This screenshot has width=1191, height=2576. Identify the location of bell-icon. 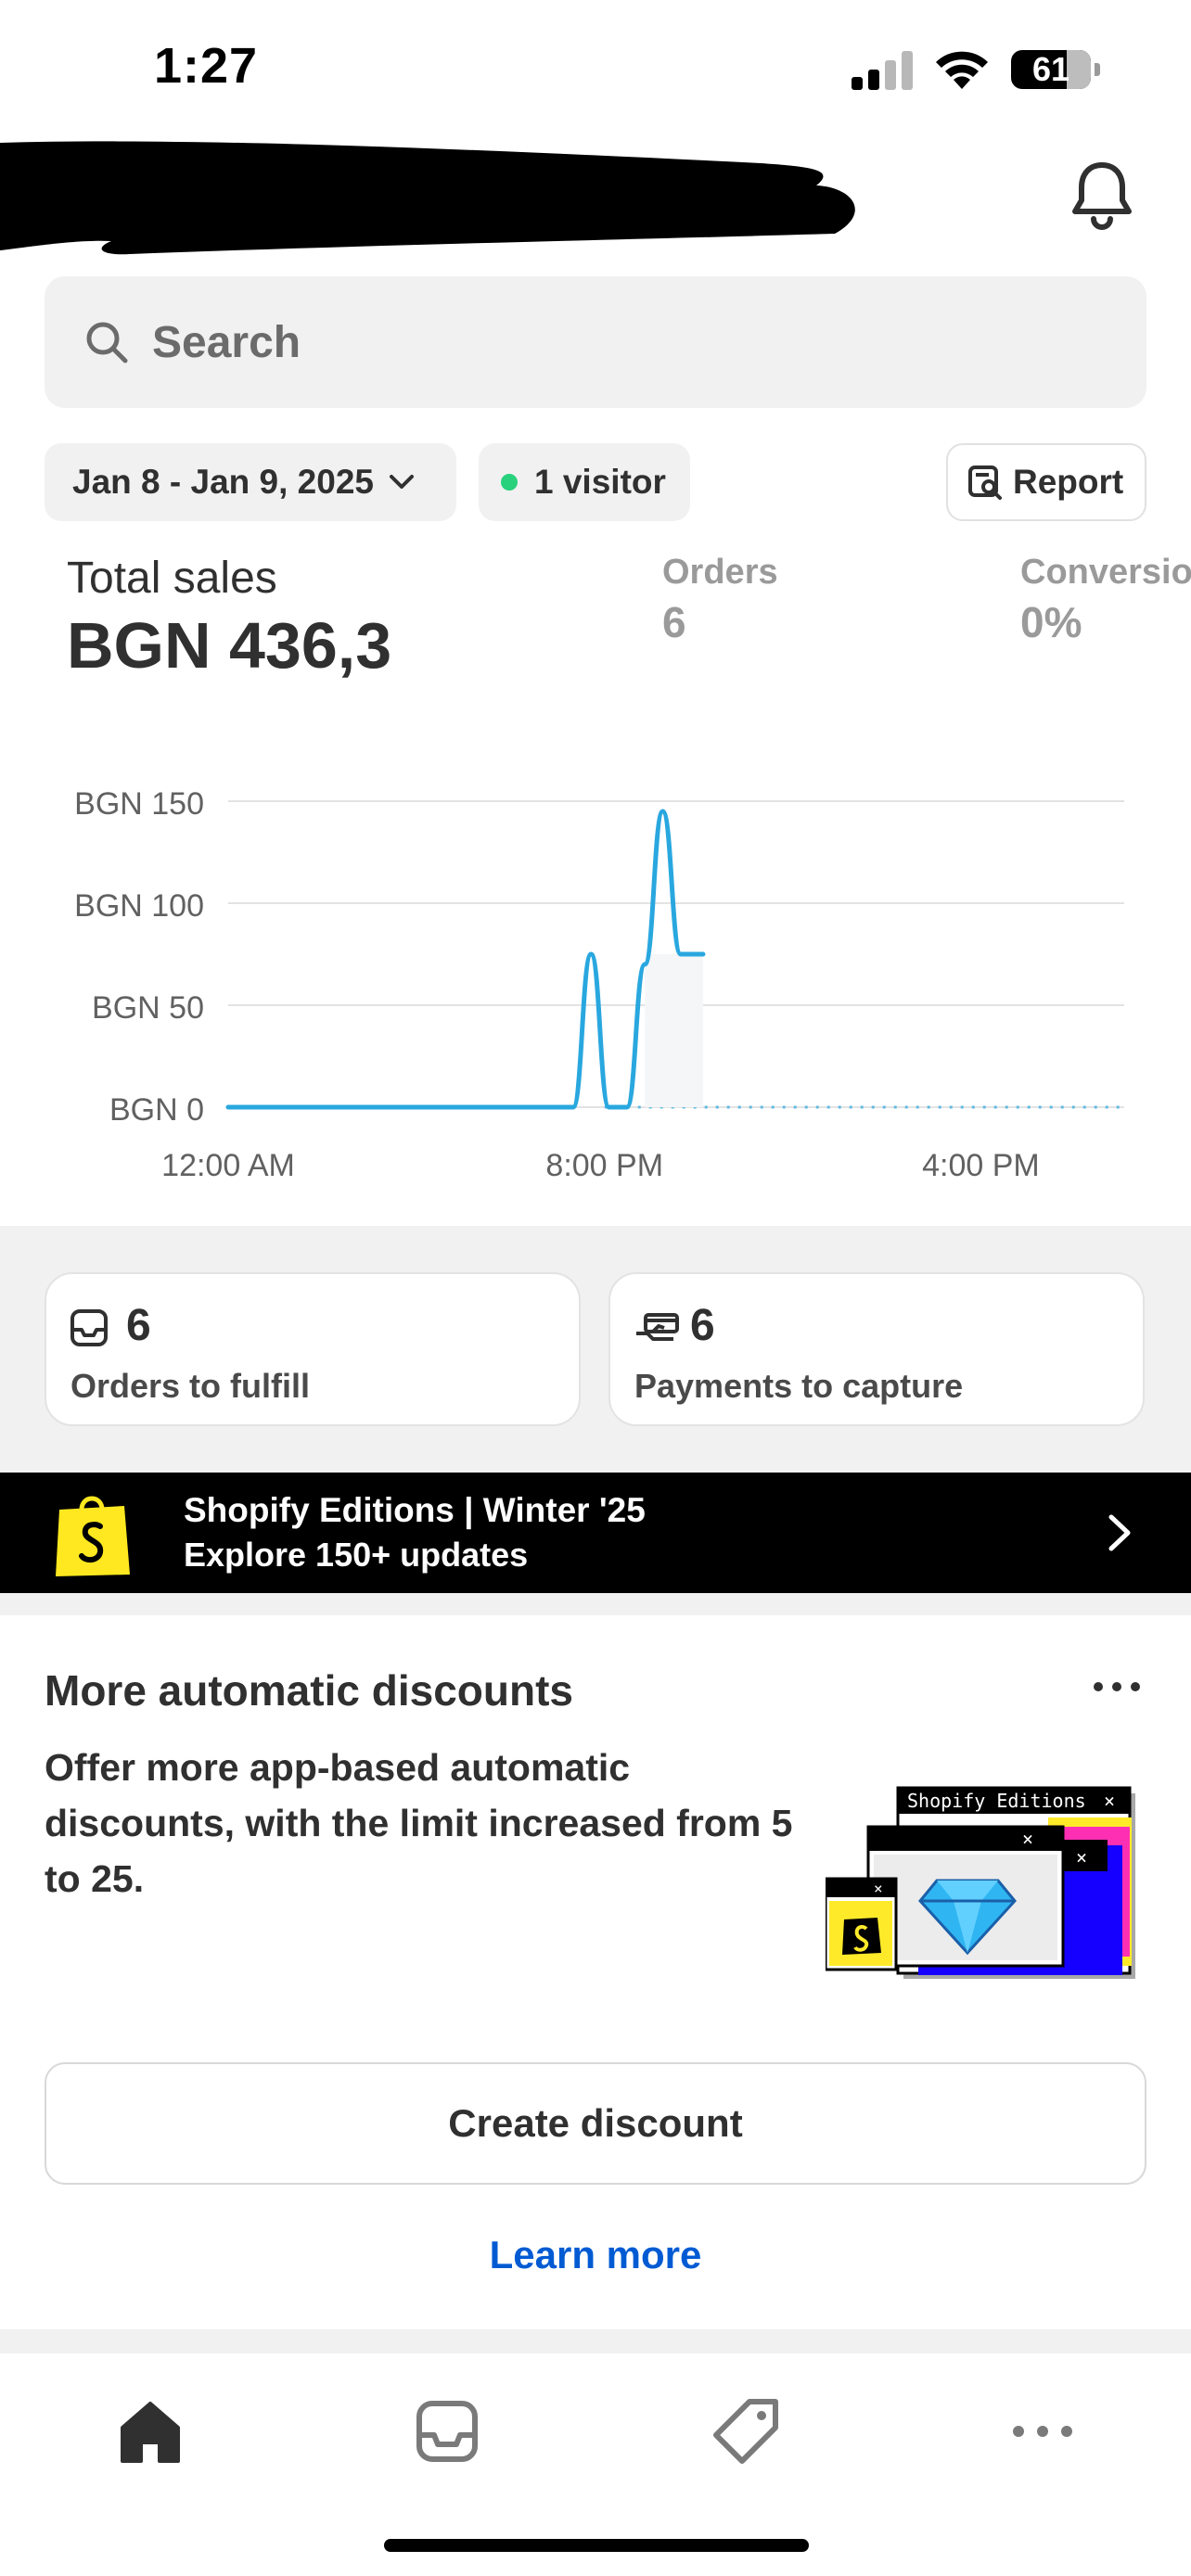
(1102, 195).